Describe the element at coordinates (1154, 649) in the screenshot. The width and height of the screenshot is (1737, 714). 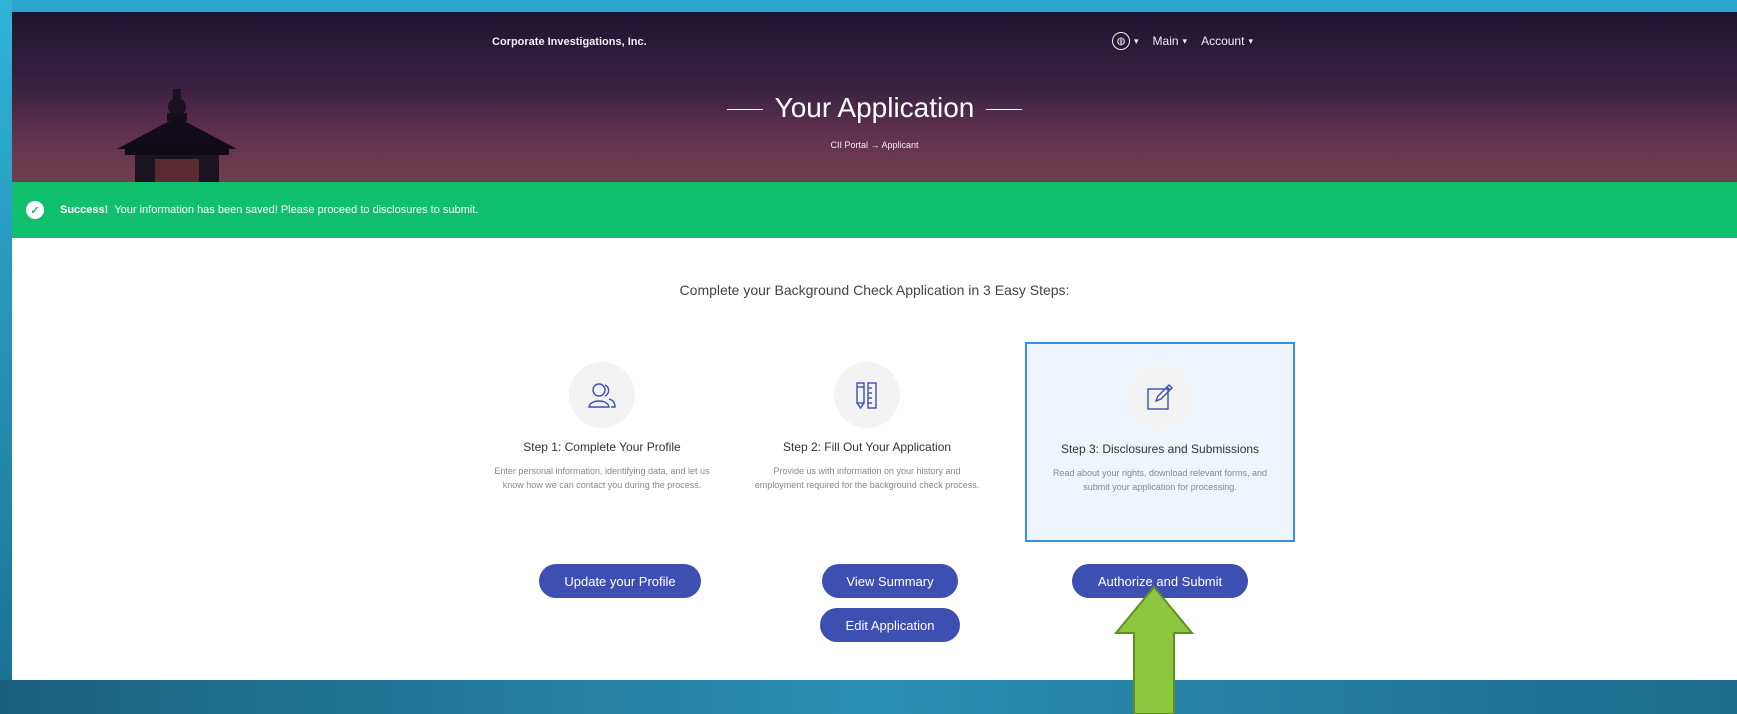
I see `arrow-up-annotation-icon` at that location.